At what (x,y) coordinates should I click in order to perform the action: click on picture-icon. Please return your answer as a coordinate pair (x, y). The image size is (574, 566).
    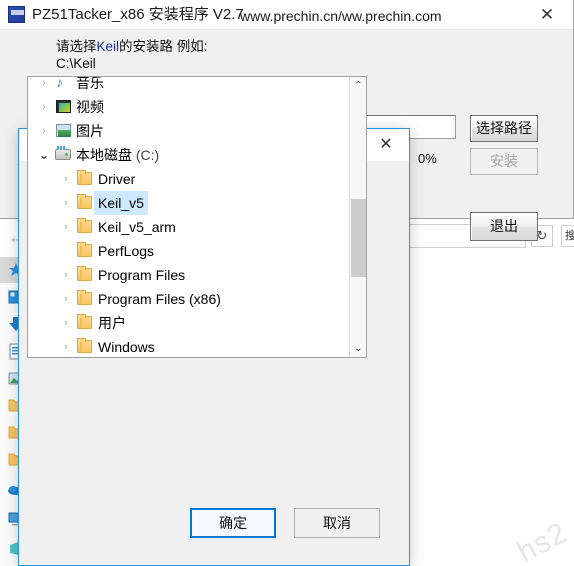
    Looking at the image, I should click on (63, 131).